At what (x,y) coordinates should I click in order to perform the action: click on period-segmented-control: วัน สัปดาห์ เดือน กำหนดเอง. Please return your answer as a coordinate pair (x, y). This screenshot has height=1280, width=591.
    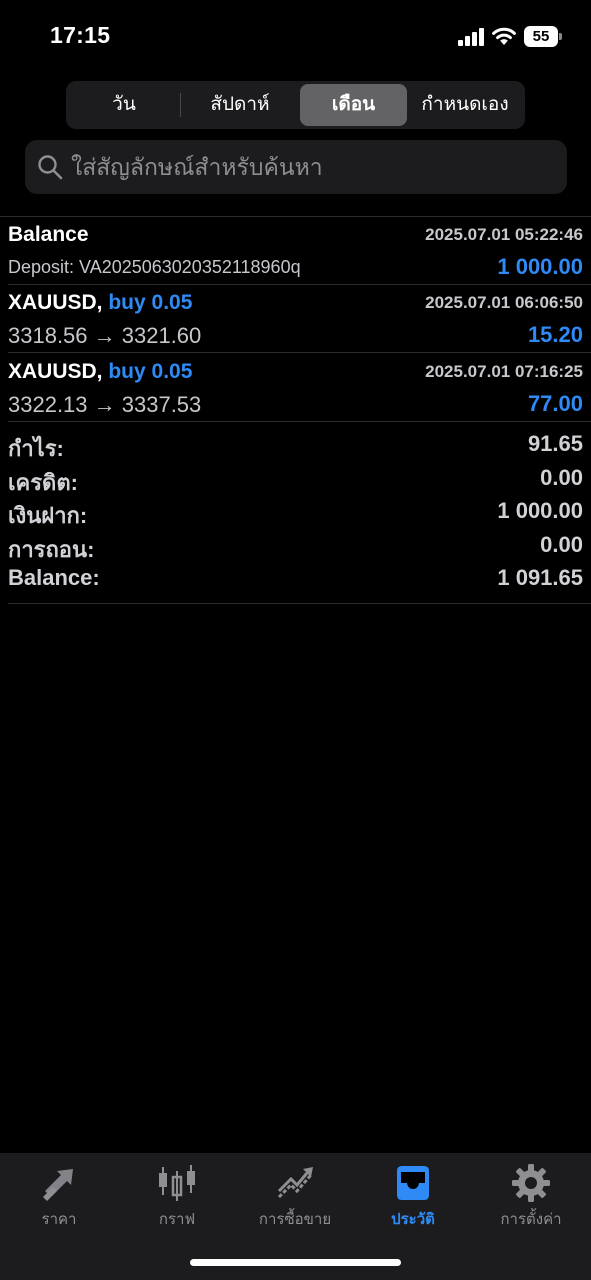
    Looking at the image, I should click on (295, 105).